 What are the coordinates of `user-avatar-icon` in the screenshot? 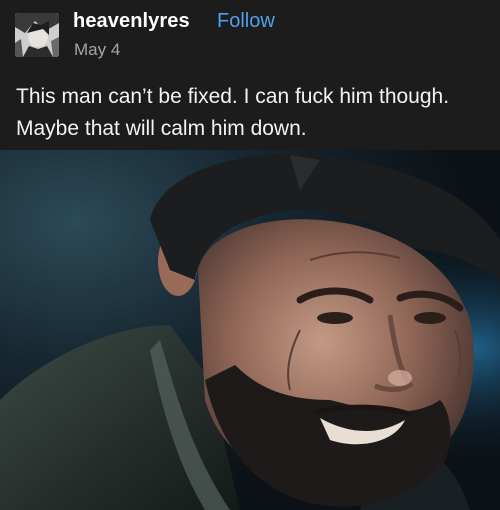 It's located at (37, 35).